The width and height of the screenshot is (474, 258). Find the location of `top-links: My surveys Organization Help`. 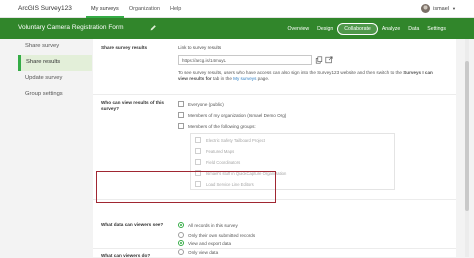

top-links: My surveys Organization Help is located at coordinates (136, 9).